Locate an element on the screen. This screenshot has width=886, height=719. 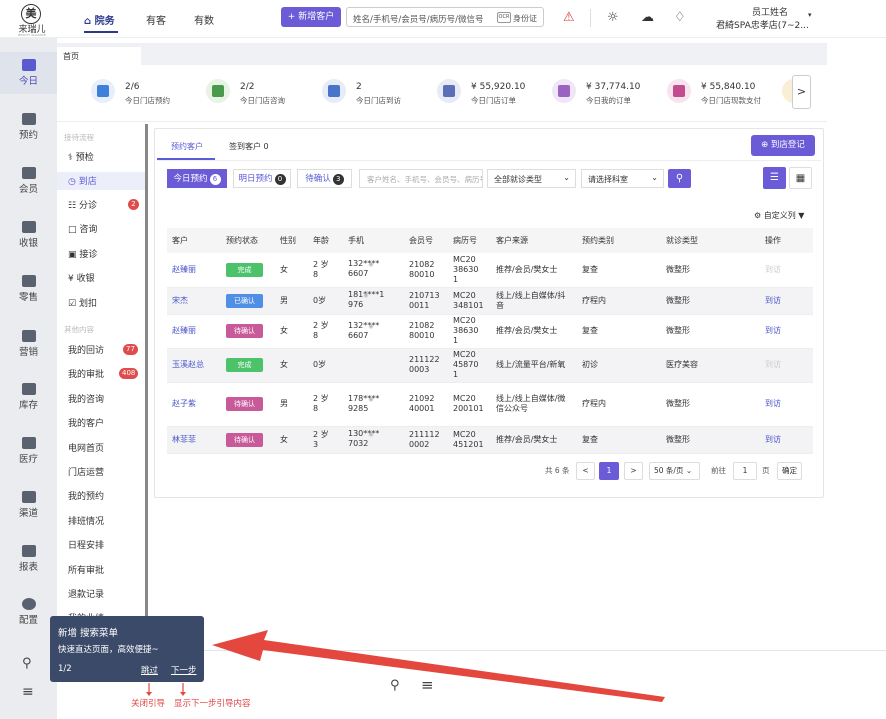
big-red-arrow is located at coordinates (438, 666).